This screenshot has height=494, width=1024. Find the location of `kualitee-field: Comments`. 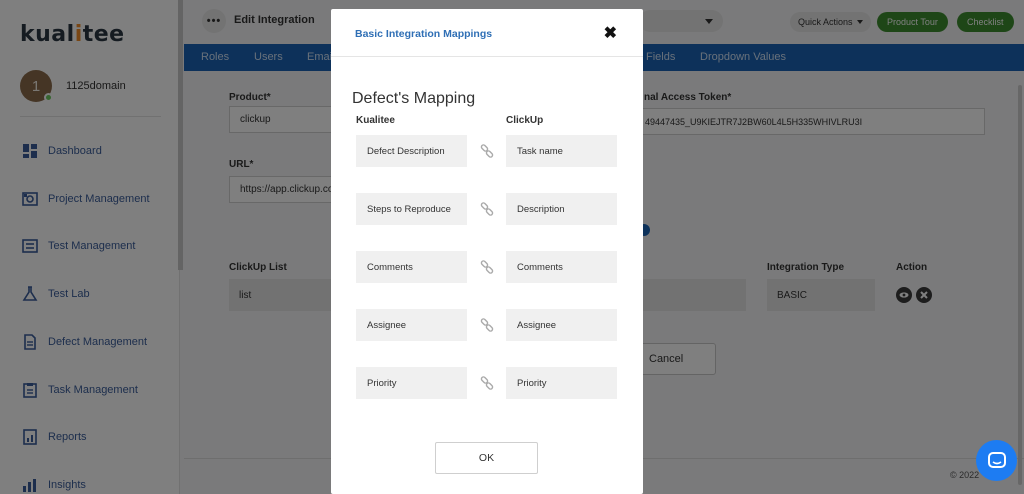

kualitee-field: Comments is located at coordinates (411, 267).